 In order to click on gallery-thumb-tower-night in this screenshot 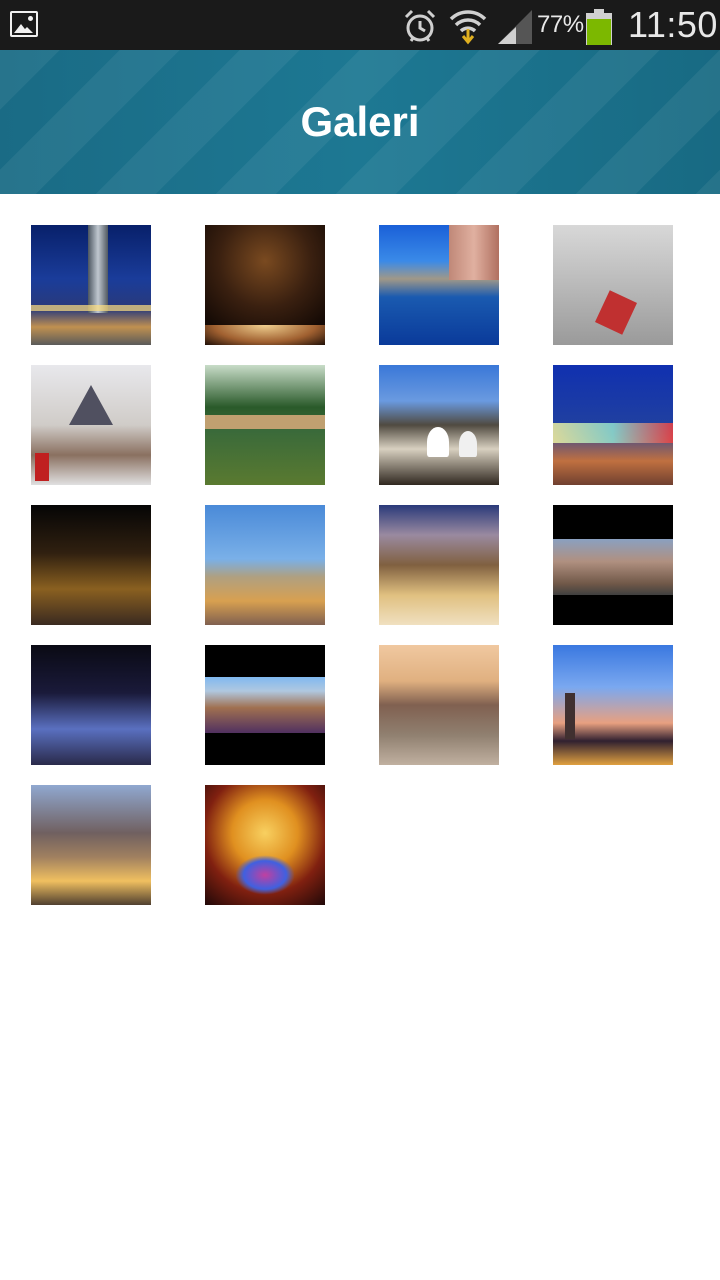, I will do `click(91, 285)`.